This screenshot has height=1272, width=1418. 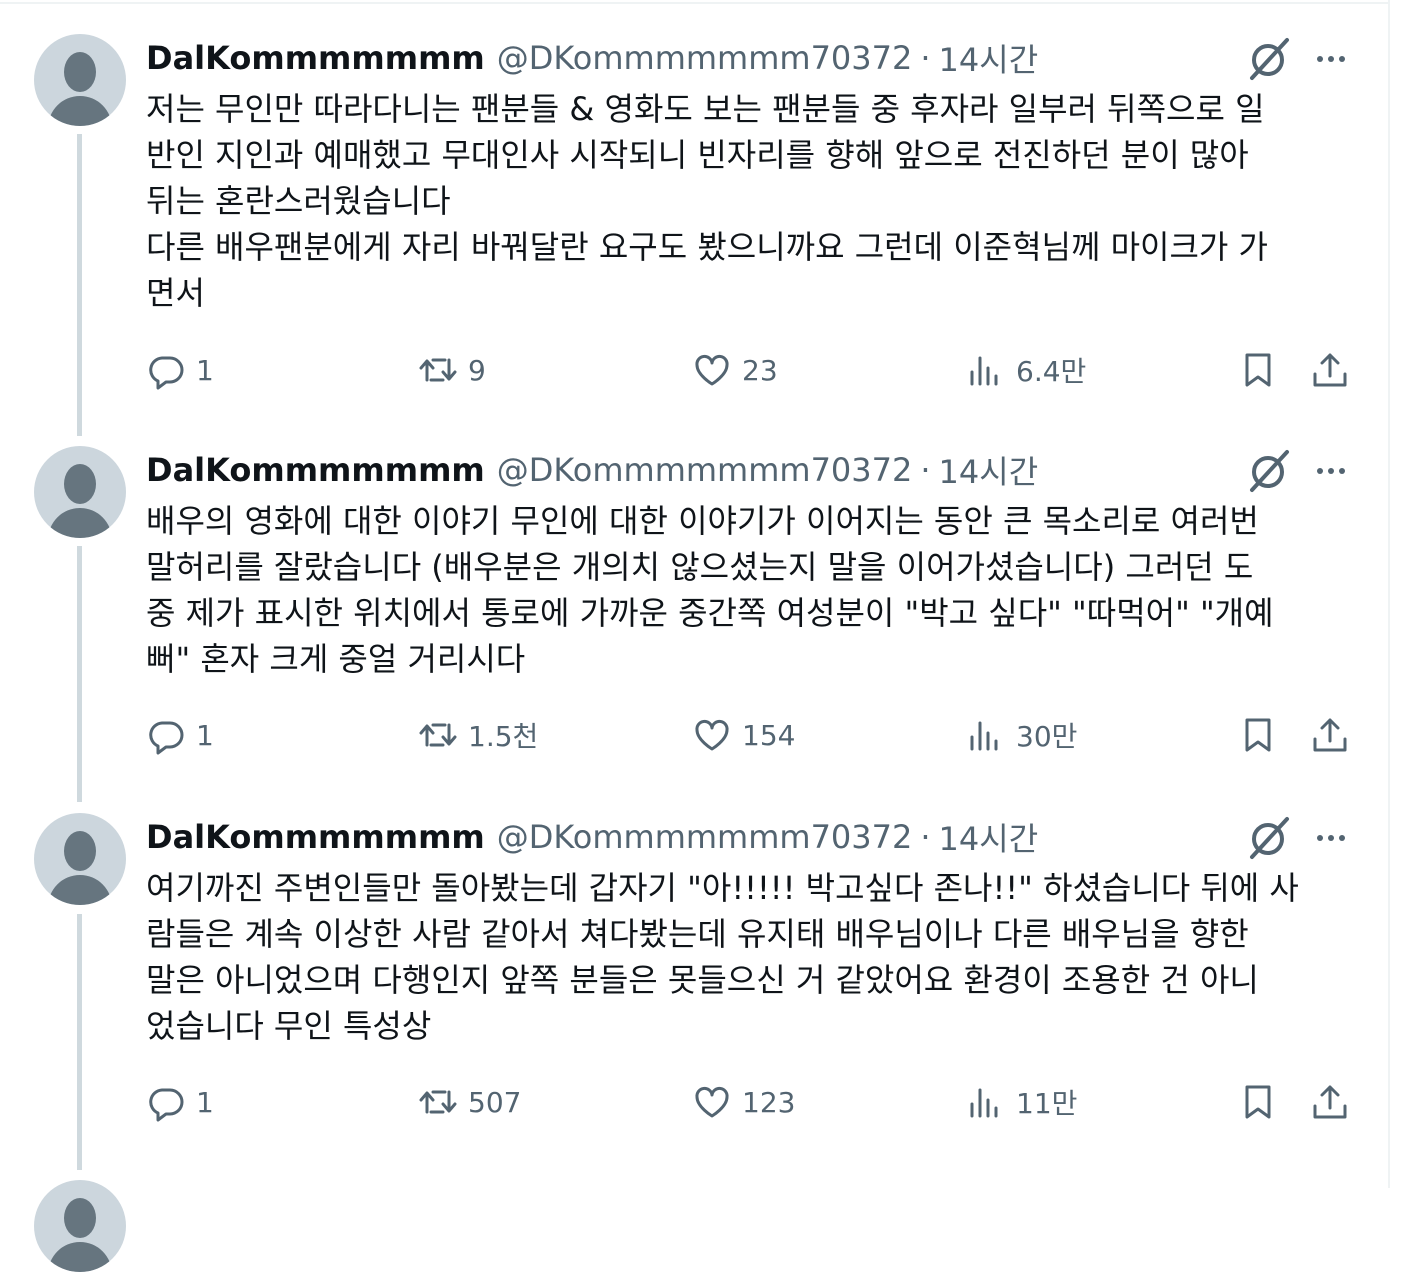 What do you see at coordinates (769, 1102) in the screenshot?
I see `like-count: 123` at bounding box center [769, 1102].